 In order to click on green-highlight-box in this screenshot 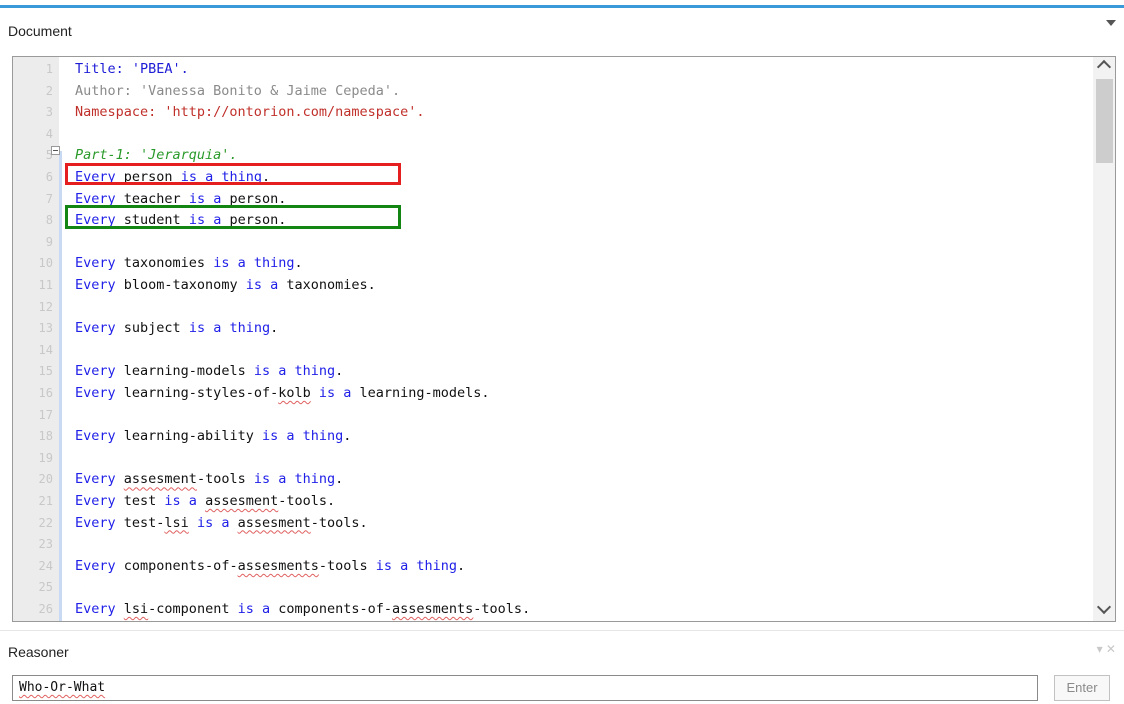, I will do `click(233, 217)`.